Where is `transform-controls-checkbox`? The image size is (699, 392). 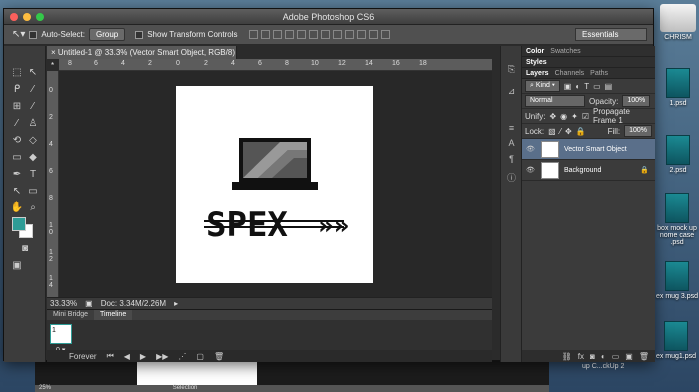 transform-controls-checkbox is located at coordinates (139, 34).